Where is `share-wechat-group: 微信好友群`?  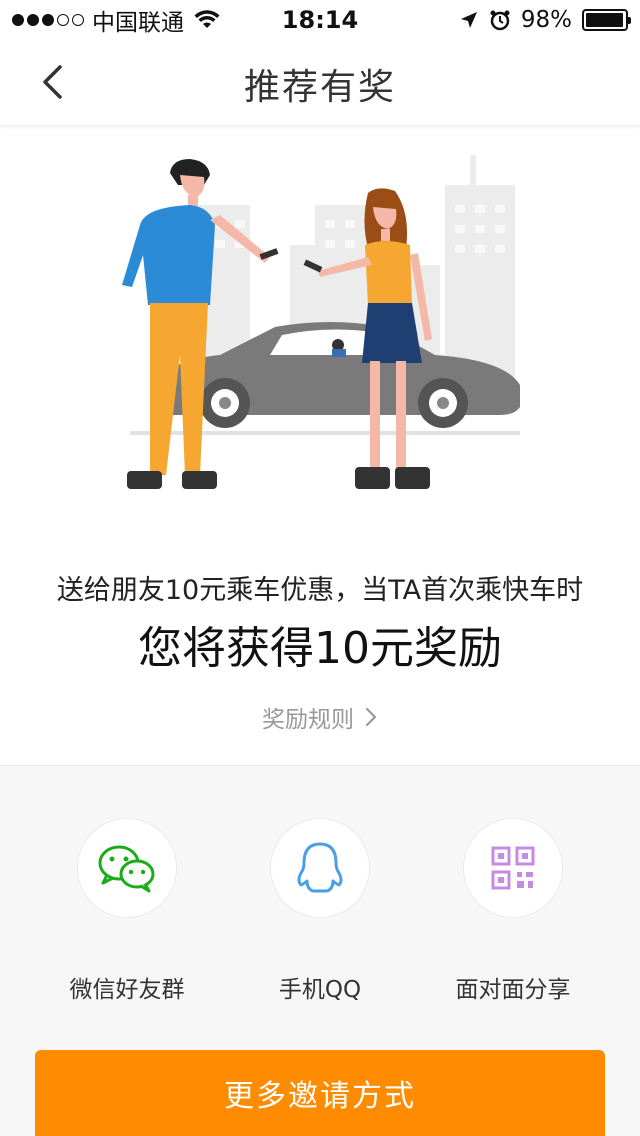 share-wechat-group: 微信好友群 is located at coordinates (127, 911).